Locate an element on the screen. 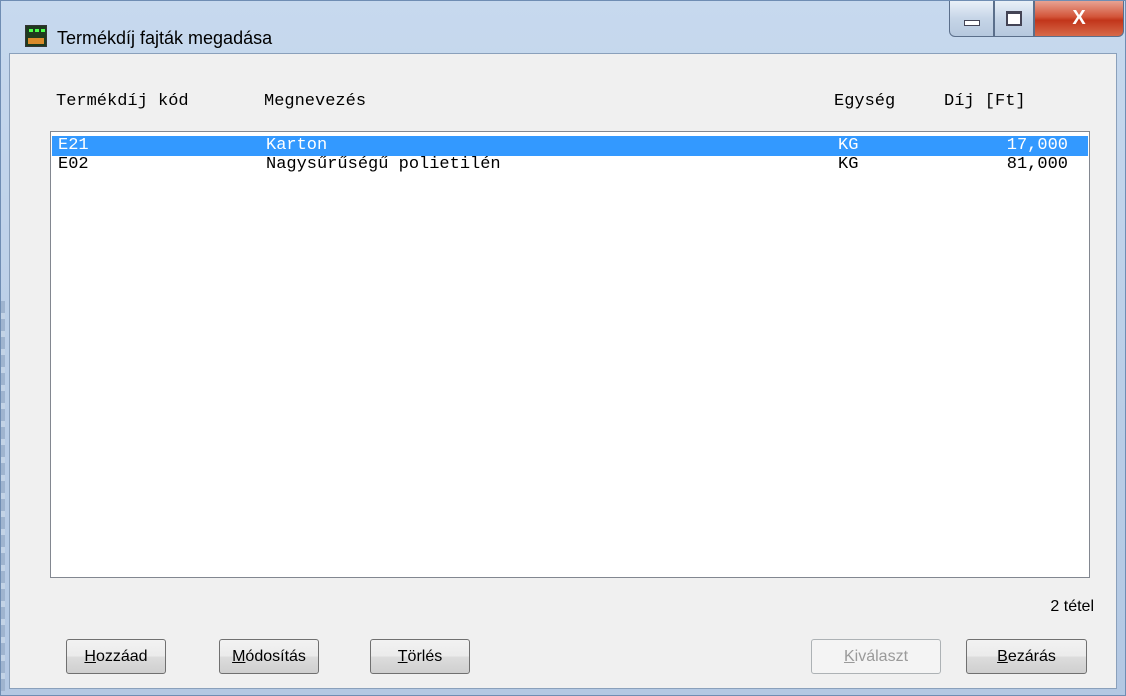 The image size is (1126, 696). close-window-button: X is located at coordinates (1079, 19).